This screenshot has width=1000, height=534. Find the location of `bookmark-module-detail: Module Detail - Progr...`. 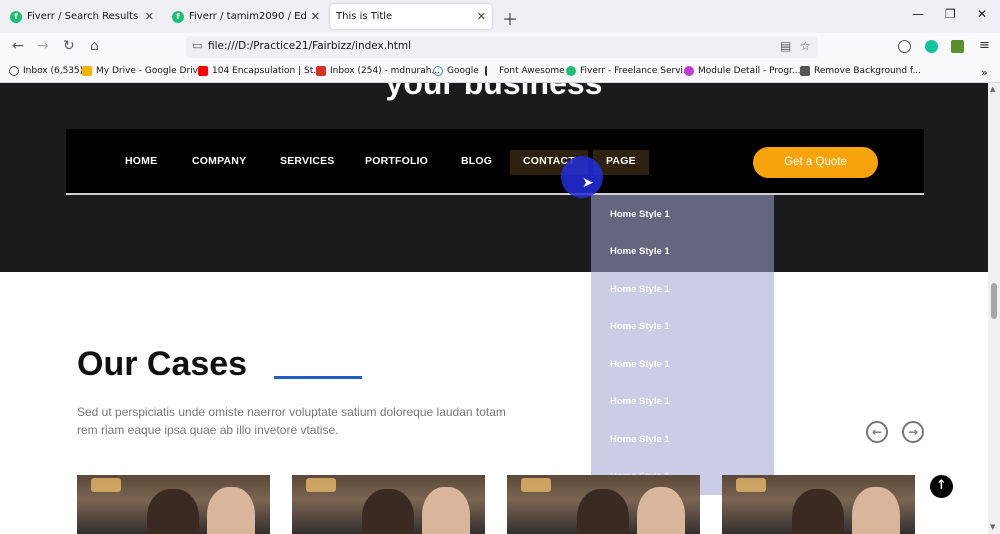

bookmark-module-detail: Module Detail - Progr... is located at coordinates (742, 71).